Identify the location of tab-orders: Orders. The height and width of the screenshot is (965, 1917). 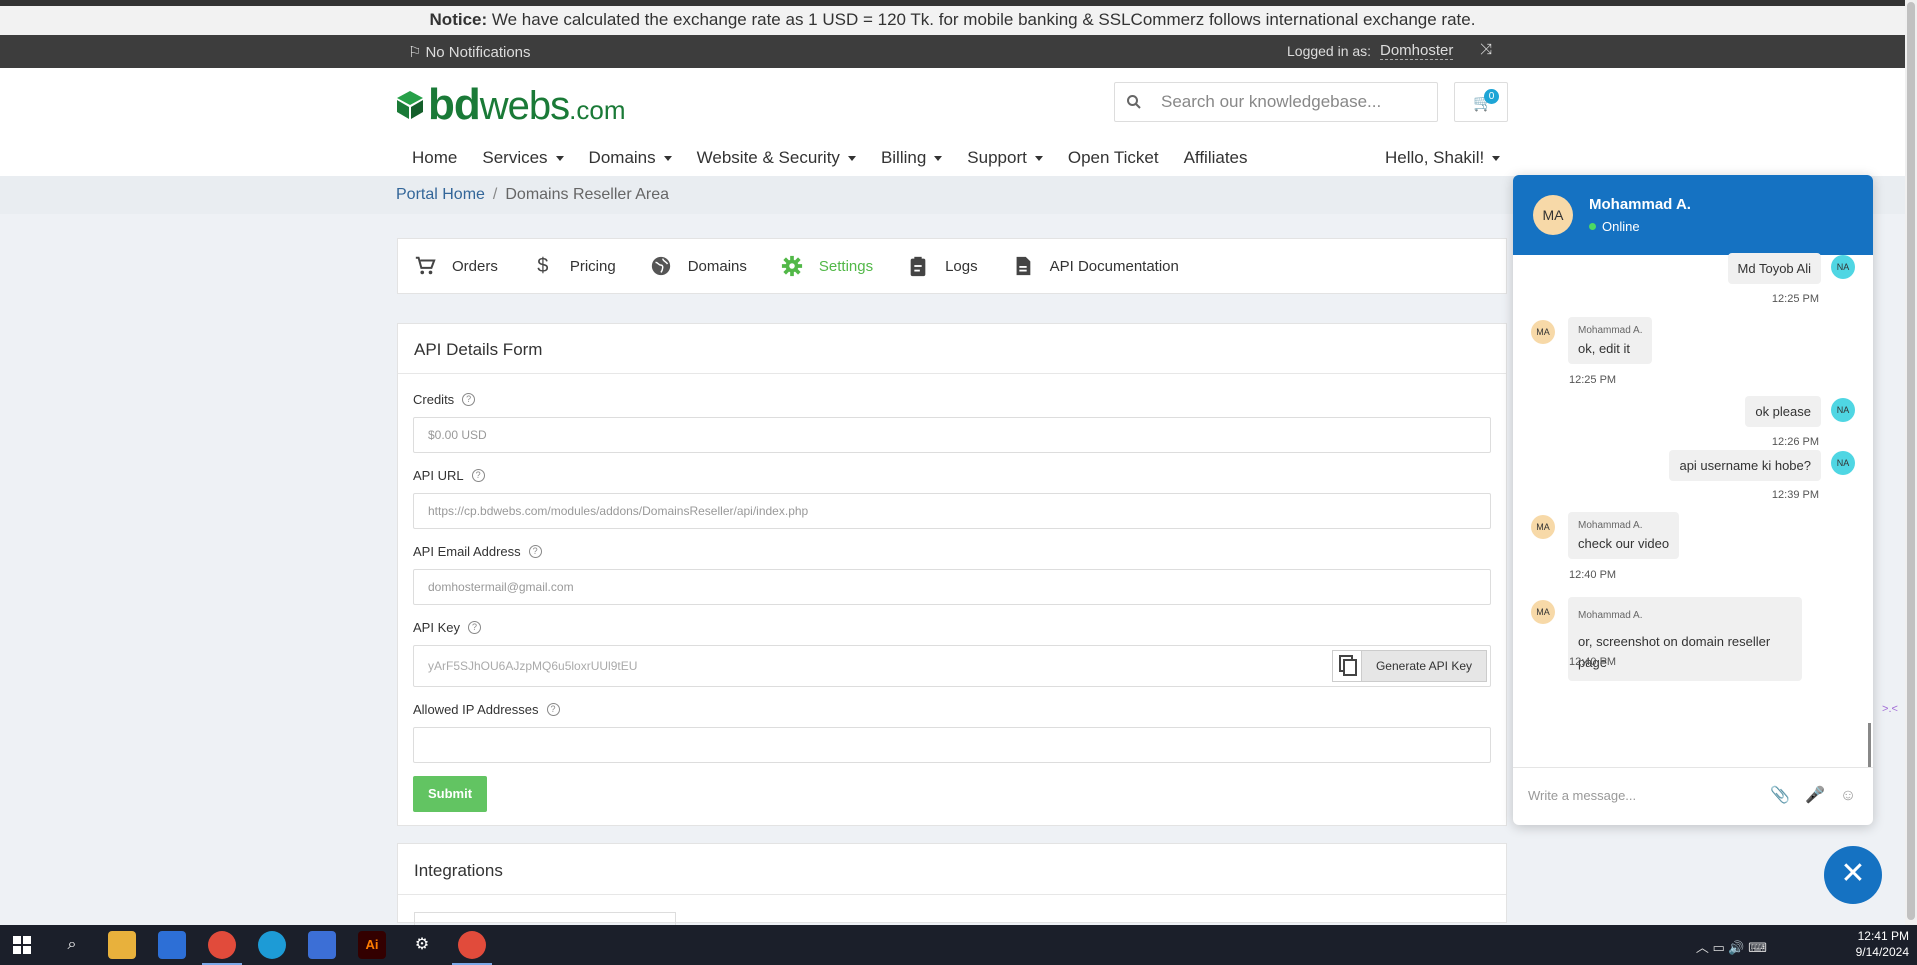
(456, 266).